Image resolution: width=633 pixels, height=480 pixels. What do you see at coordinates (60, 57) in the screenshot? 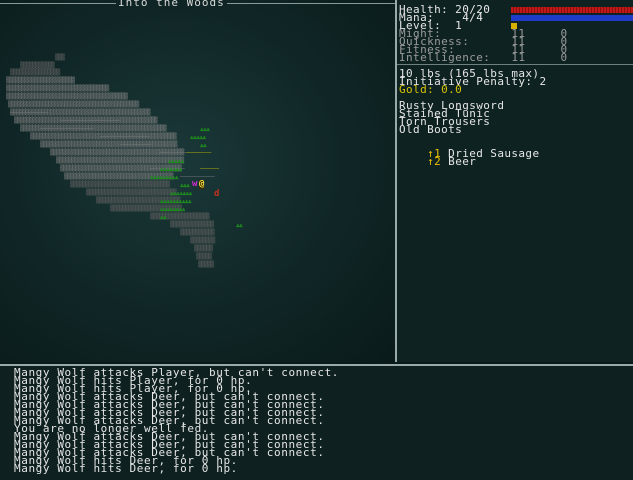
I see `terrain-row: ▒▒▒` at bounding box center [60, 57].